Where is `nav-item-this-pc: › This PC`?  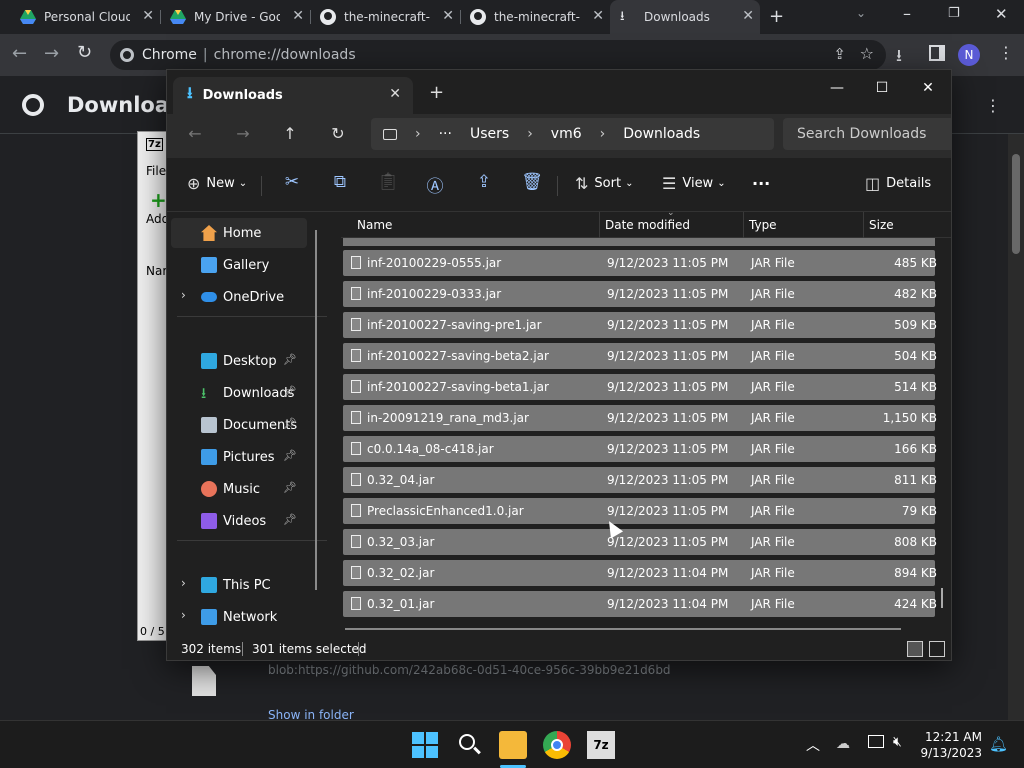 nav-item-this-pc: › This PC is located at coordinates (239, 585).